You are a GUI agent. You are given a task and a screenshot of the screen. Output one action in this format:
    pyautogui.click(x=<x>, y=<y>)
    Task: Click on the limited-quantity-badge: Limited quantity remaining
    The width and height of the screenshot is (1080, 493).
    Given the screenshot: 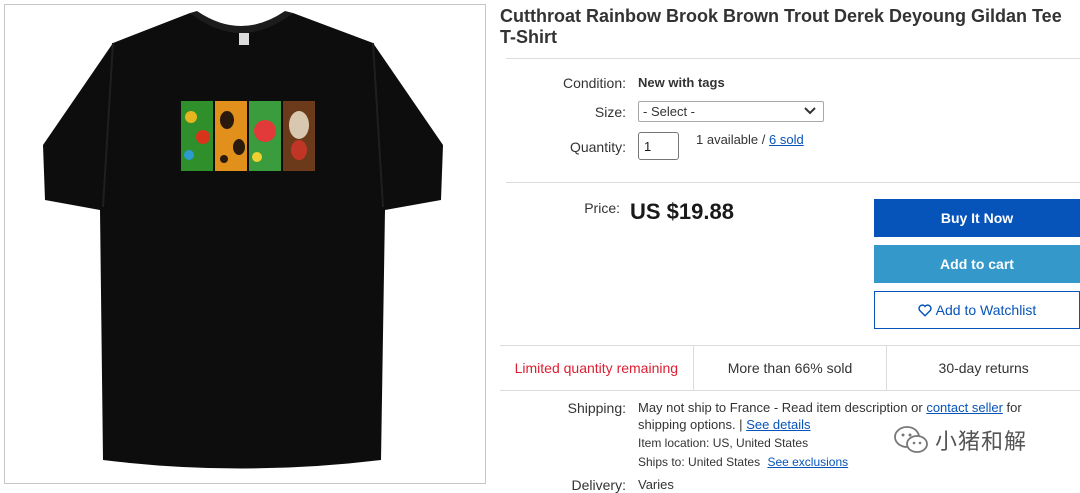 What is the action you would take?
    pyautogui.click(x=596, y=368)
    